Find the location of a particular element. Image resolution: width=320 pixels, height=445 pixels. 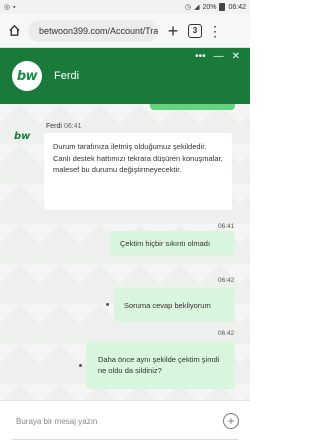

attach-button: + is located at coordinates (231, 421).